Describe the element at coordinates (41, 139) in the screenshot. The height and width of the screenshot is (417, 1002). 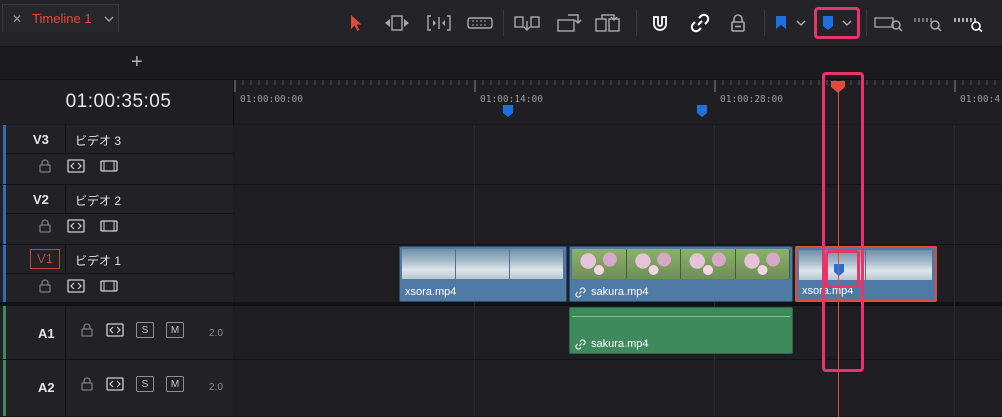
I see `track-id: V3` at that location.